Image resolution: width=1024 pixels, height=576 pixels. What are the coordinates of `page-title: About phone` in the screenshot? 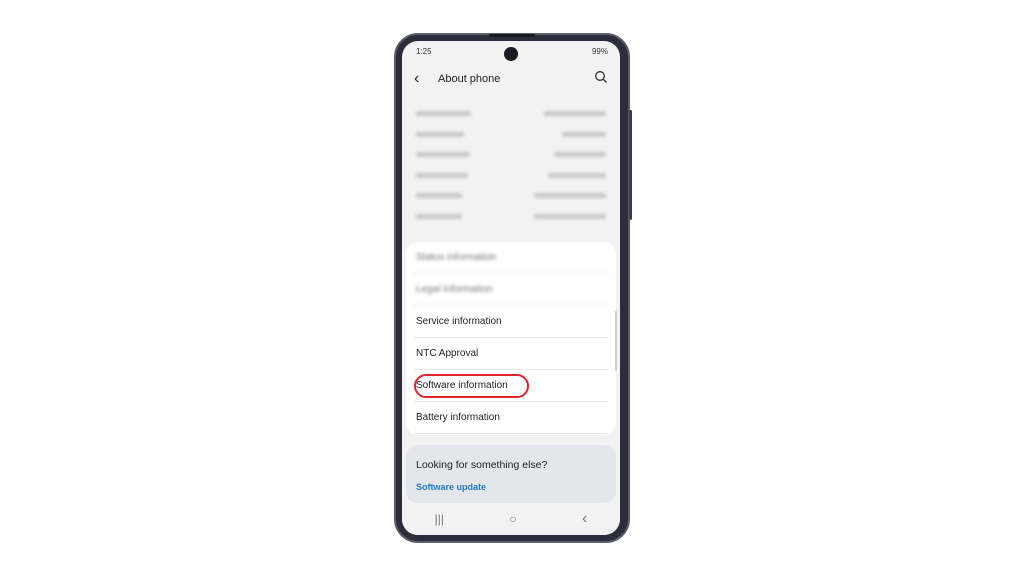 It's located at (469, 79).